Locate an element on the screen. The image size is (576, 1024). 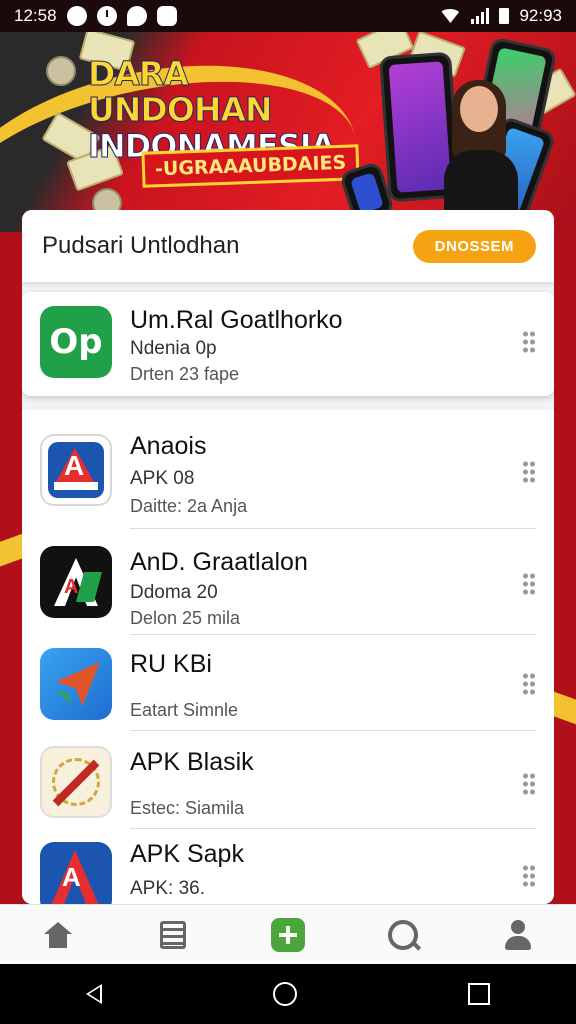
back-icon is located at coordinates (93, 994).